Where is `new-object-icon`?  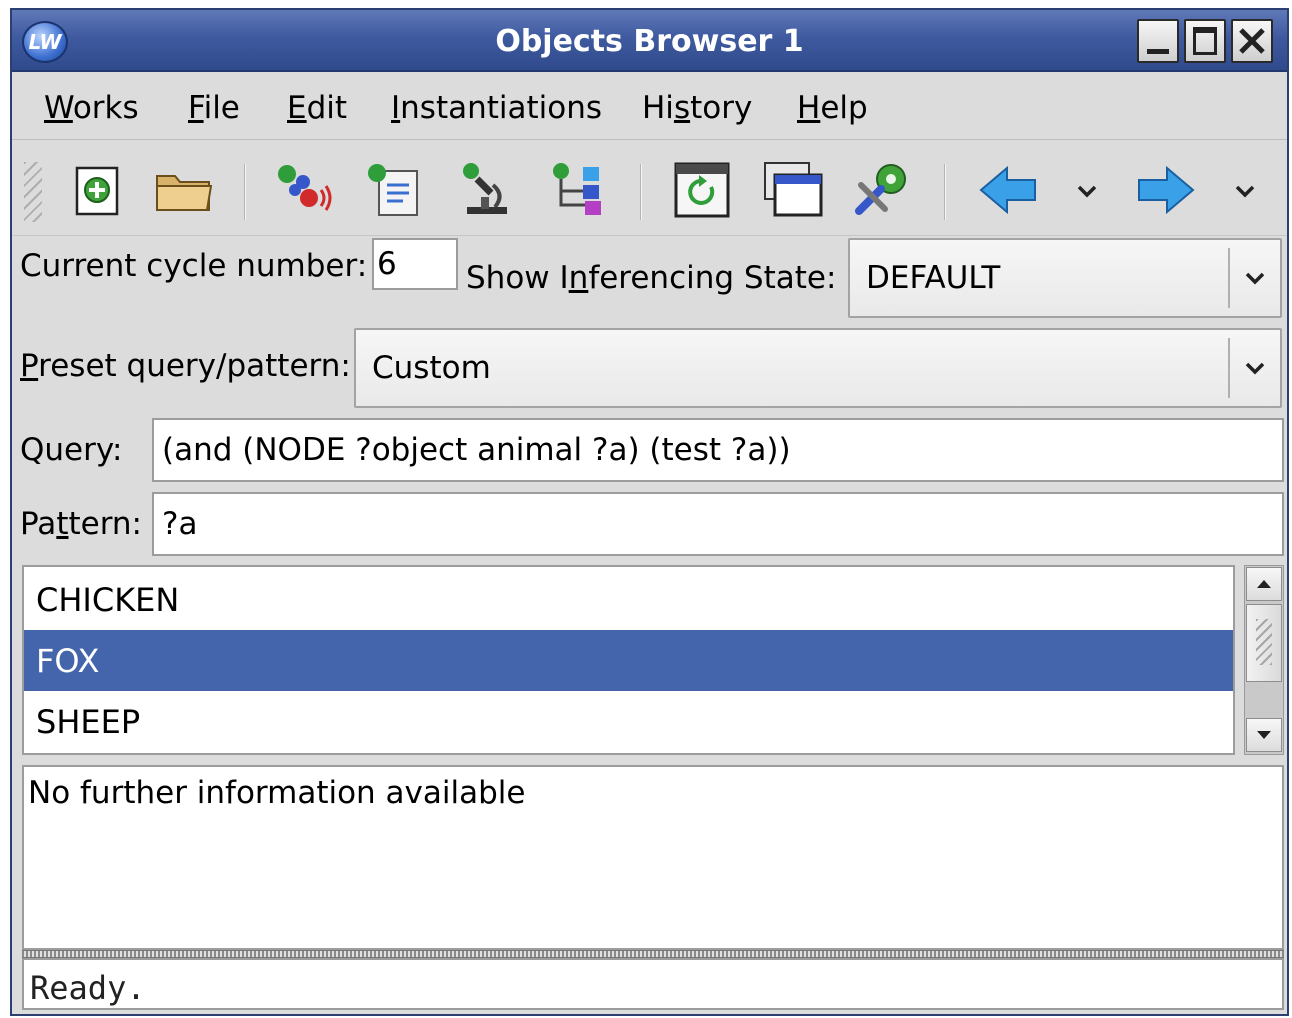
new-object-icon is located at coordinates (97, 191).